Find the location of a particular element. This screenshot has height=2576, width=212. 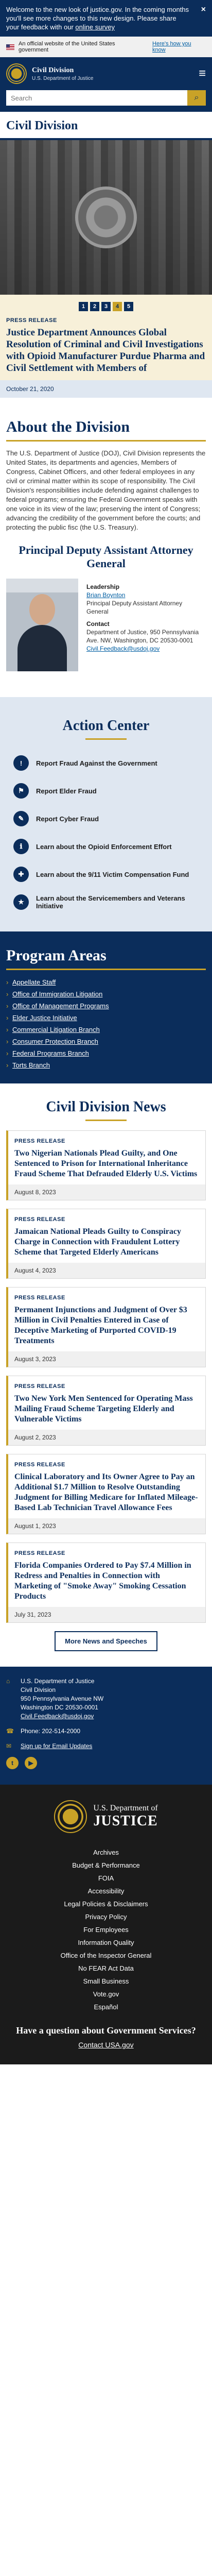

doj-seal-logo is located at coordinates (16, 73).